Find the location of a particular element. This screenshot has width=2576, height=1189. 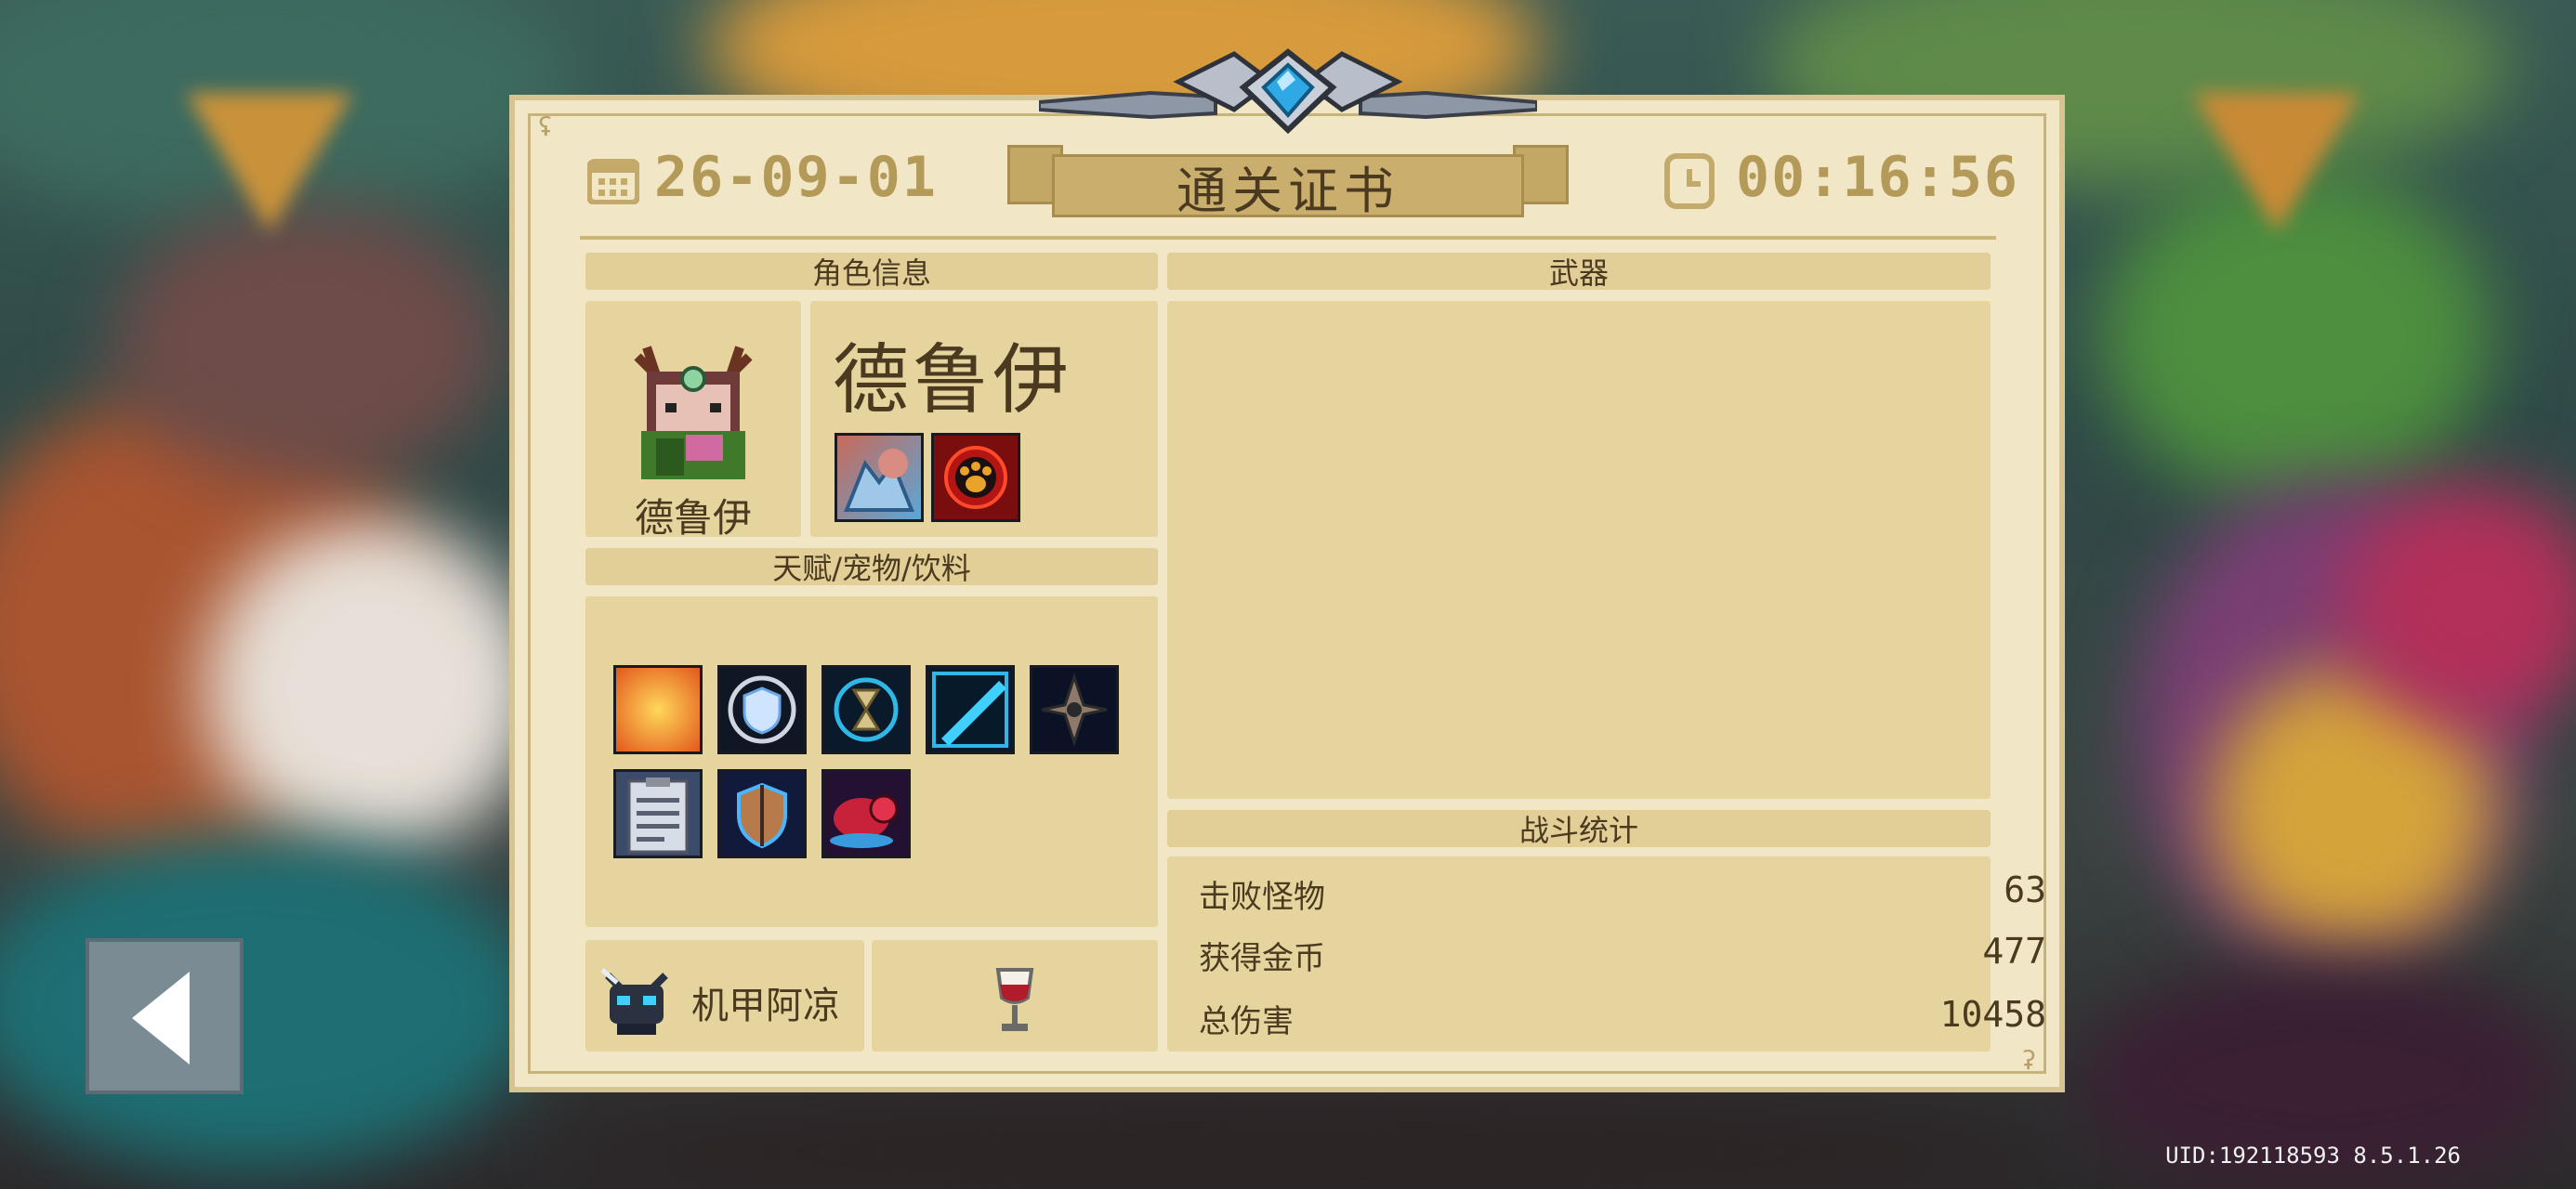

character-name-small: 德鲁伊 is located at coordinates (693, 518).